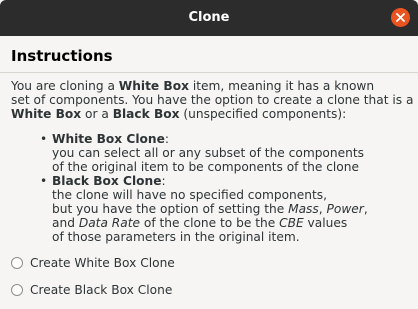 Image resolution: width=418 pixels, height=309 pixels. Describe the element at coordinates (65, 86) in the screenshot. I see `text: You are cloning a` at that location.